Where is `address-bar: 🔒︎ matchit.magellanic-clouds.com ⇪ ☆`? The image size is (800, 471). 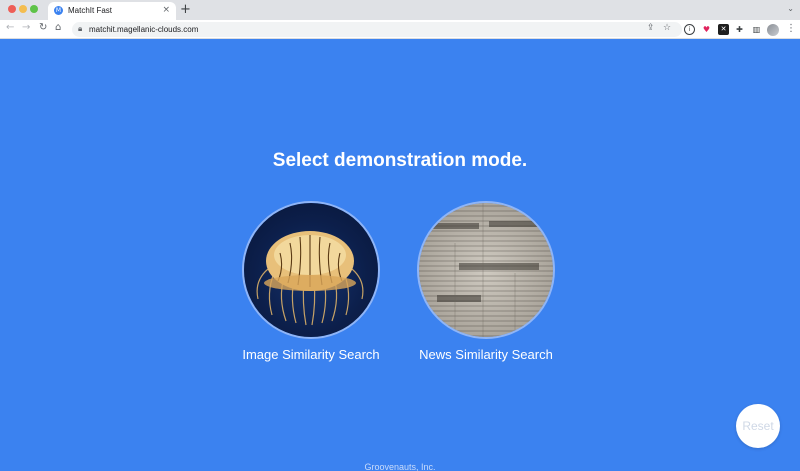
address-bar: 🔒︎ matchit.magellanic-clouds.com ⇪ ☆ is located at coordinates (377, 29).